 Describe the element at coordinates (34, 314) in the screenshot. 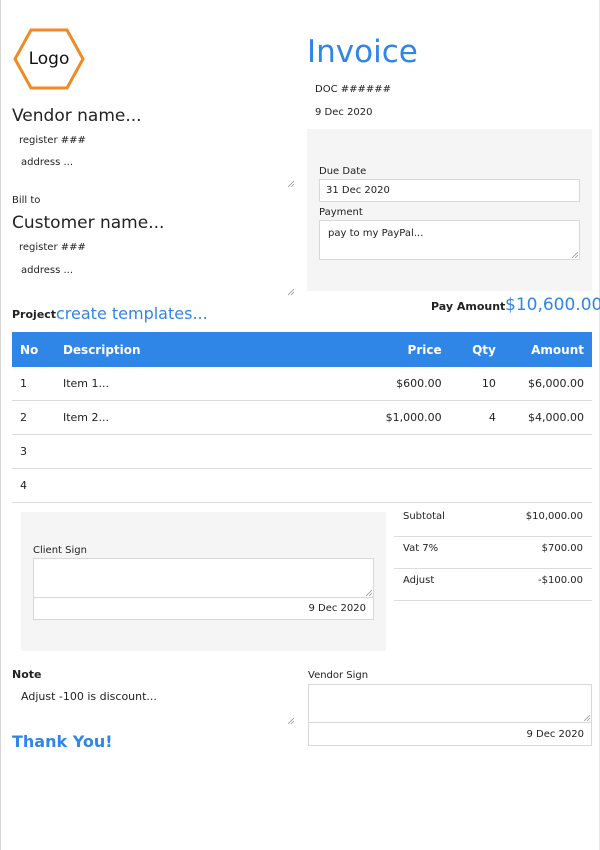

I see `project-label: Project` at that location.